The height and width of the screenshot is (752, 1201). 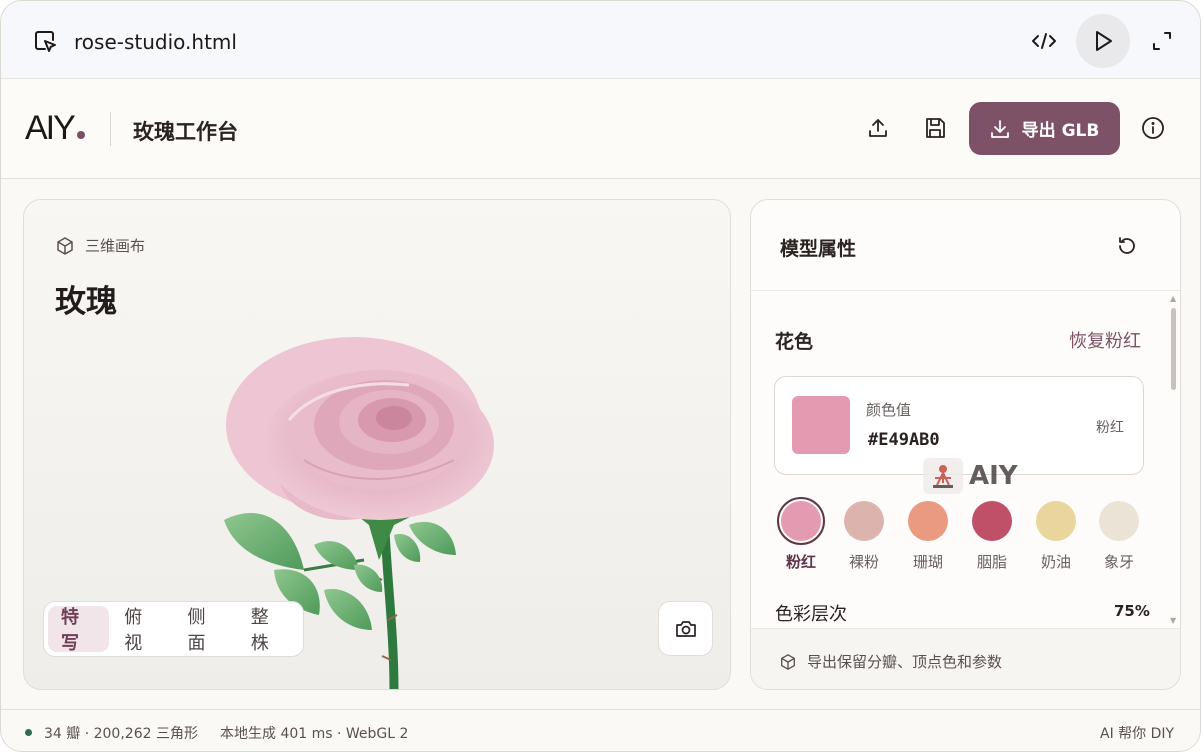 I want to click on color-value-label: 颜色值, so click(x=889, y=410).